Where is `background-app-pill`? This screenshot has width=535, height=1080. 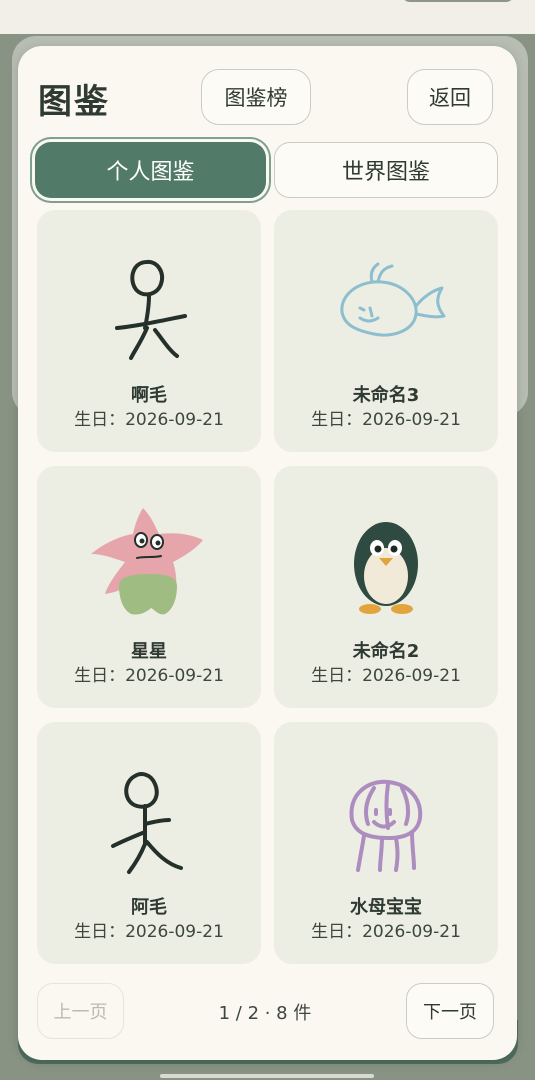
background-app-pill is located at coordinates (458, 1).